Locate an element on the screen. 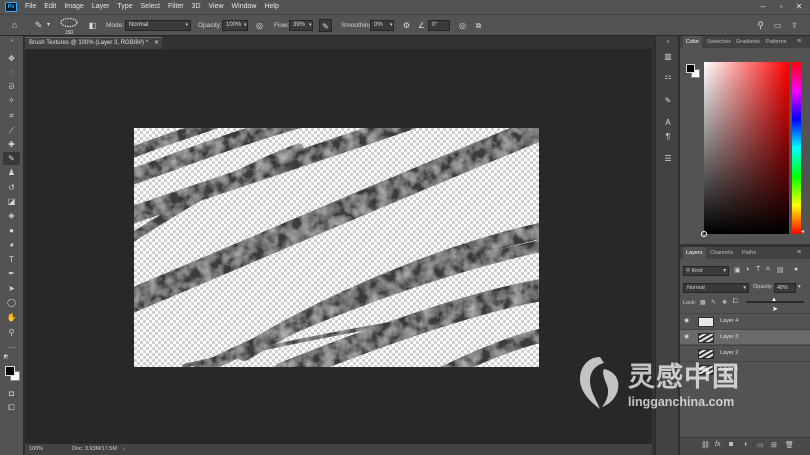  blur-tool-icon: ● is located at coordinates (11, 230).